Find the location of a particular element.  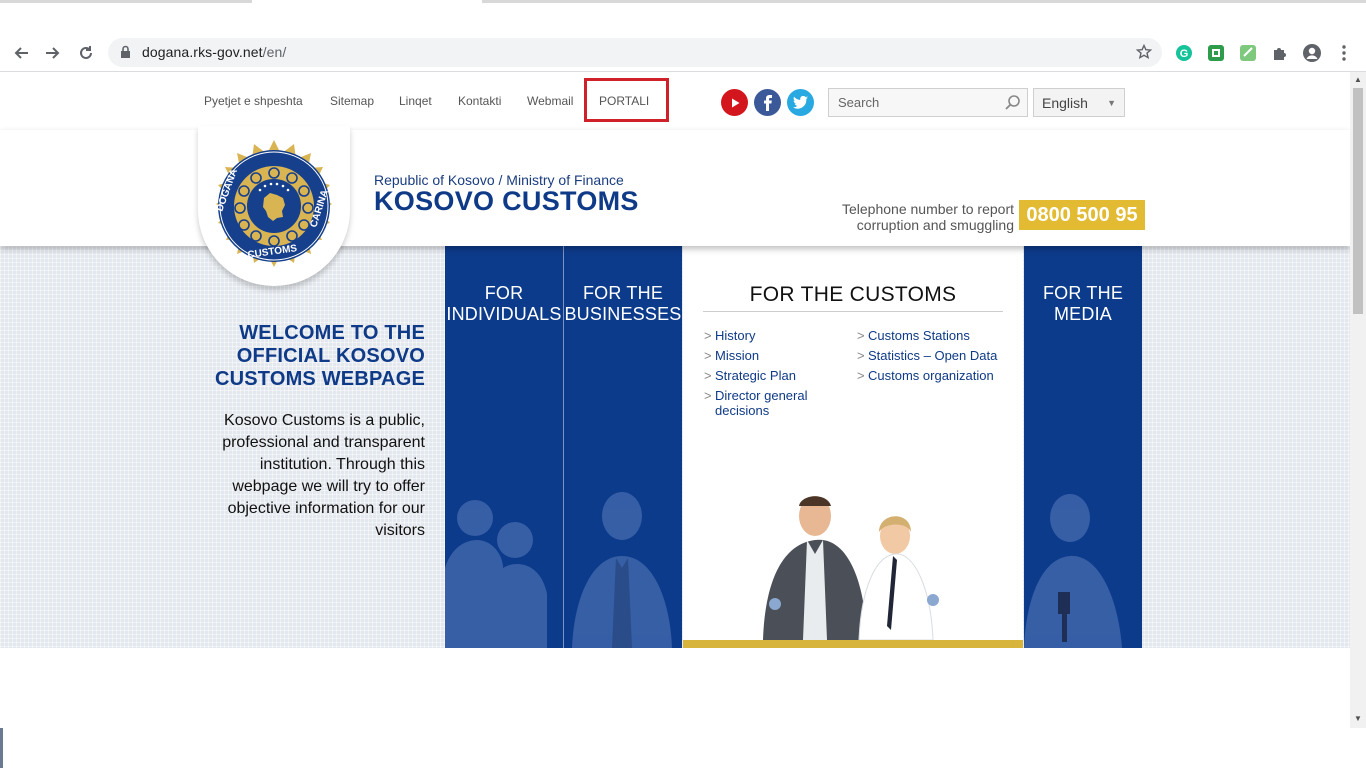

nav-link-portali: PORTALI is located at coordinates (624, 101).